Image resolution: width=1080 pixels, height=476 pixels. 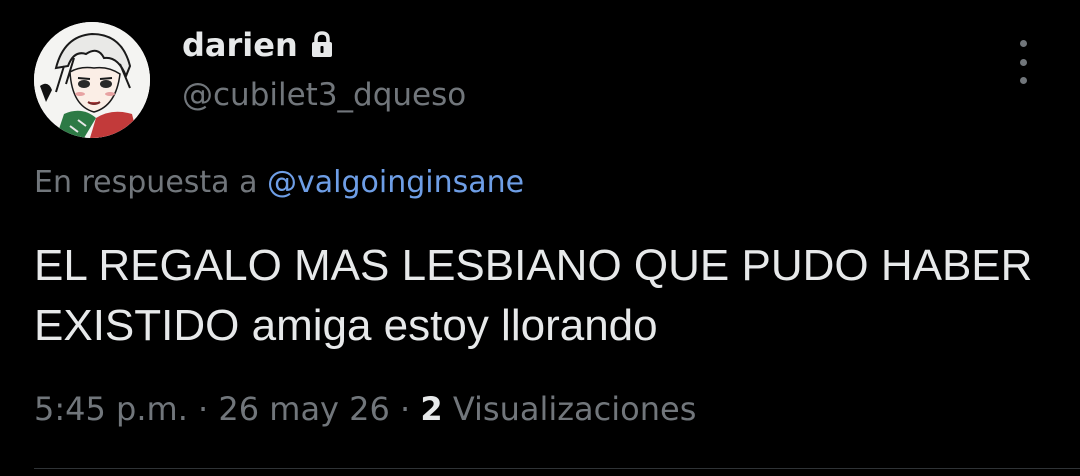 I want to click on views-count: 2, so click(x=431, y=409).